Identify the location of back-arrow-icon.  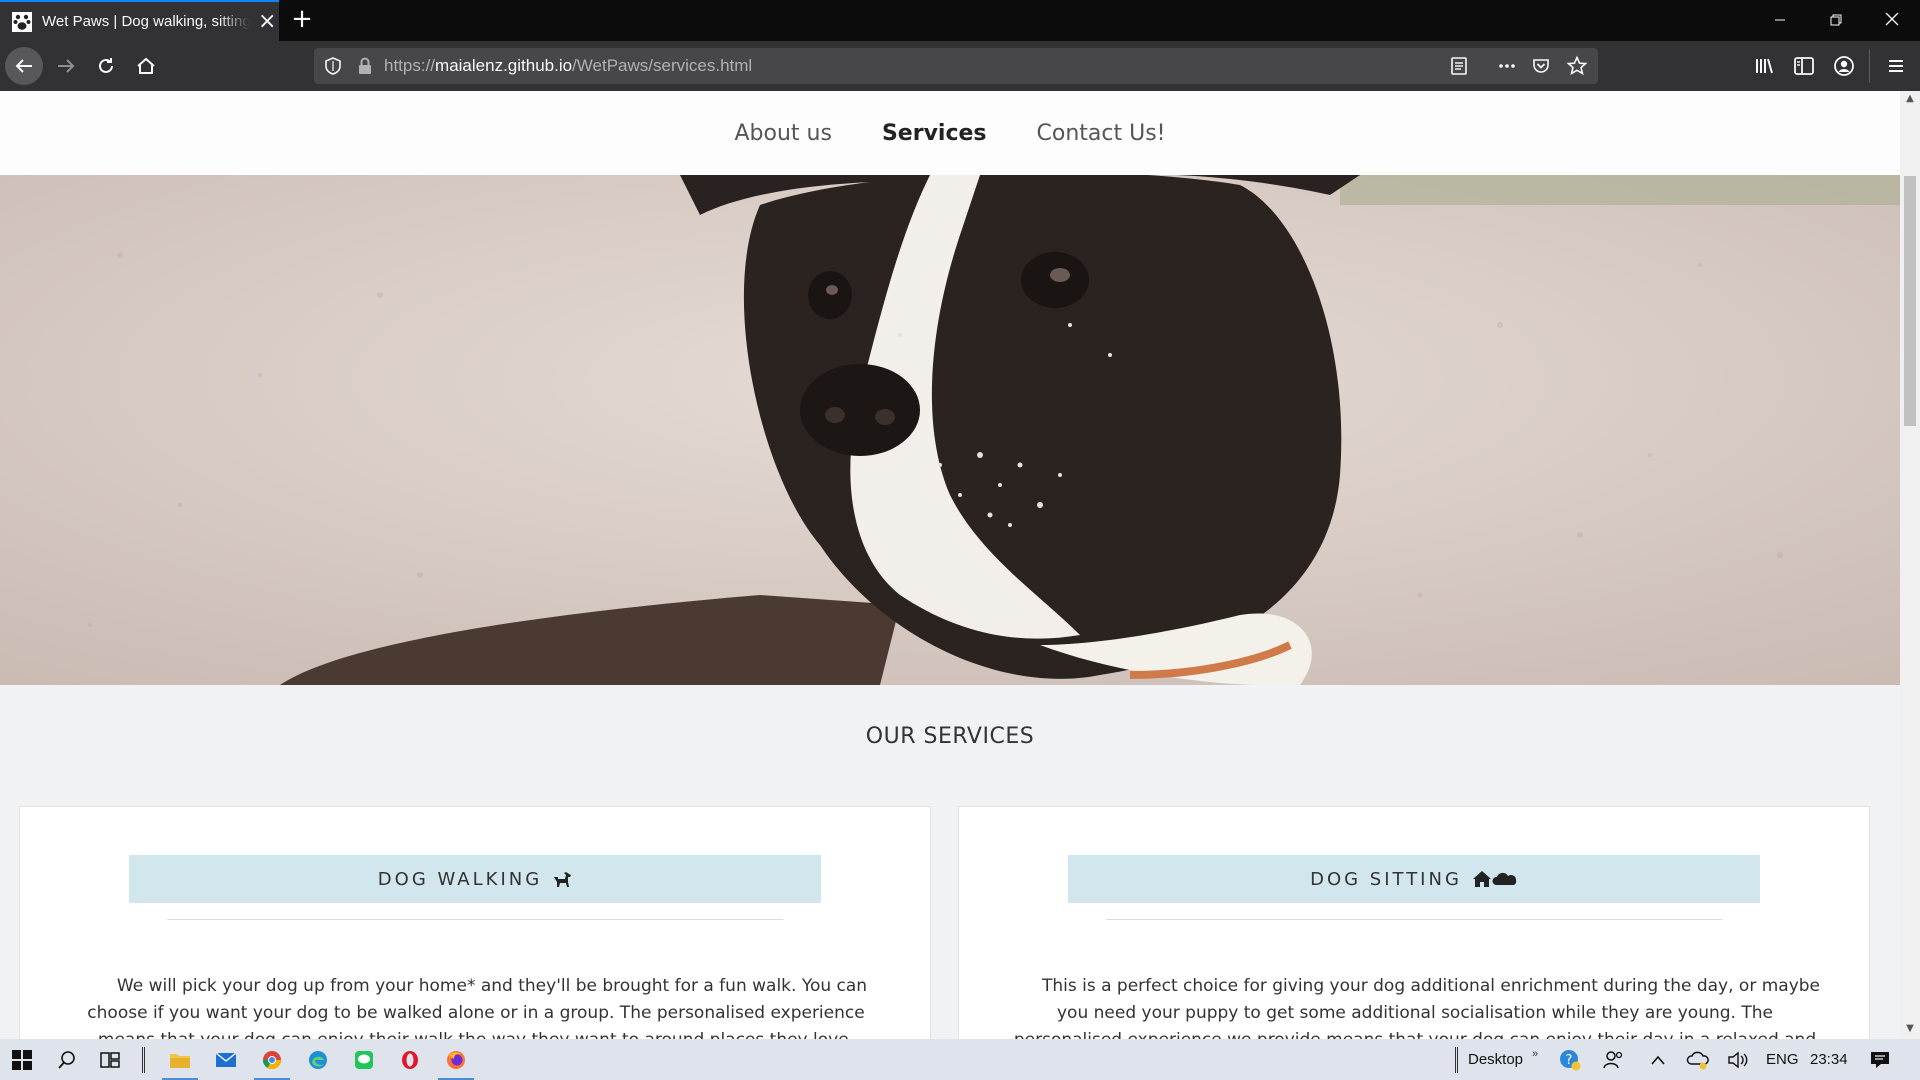
(23, 66).